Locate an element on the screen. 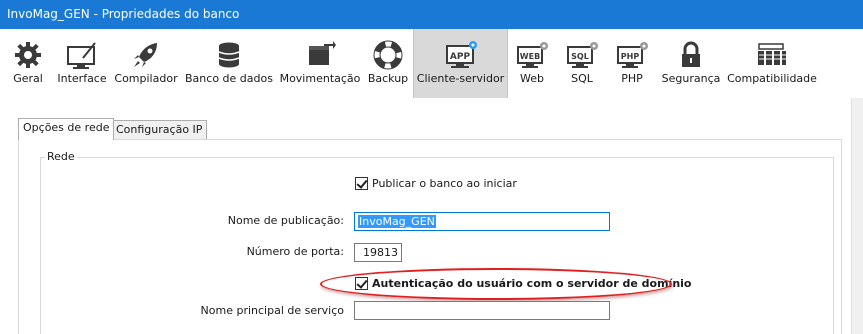  php-badge-text: PHP is located at coordinates (630, 56).